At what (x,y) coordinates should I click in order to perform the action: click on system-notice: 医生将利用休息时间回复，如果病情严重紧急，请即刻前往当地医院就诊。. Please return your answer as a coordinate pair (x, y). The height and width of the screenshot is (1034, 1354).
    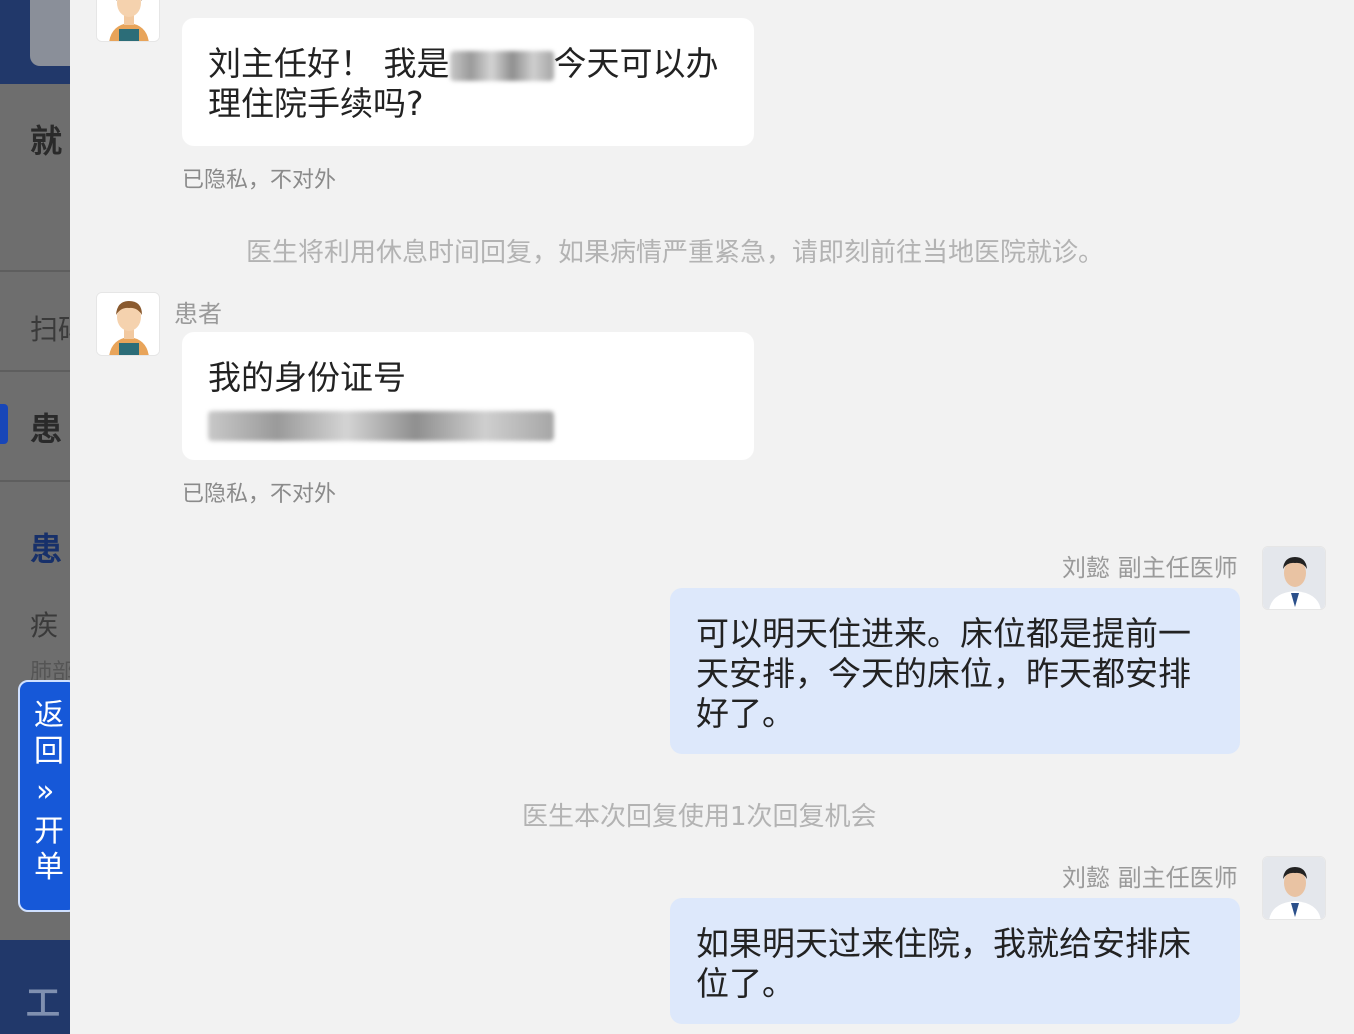
    Looking at the image, I should click on (675, 253).